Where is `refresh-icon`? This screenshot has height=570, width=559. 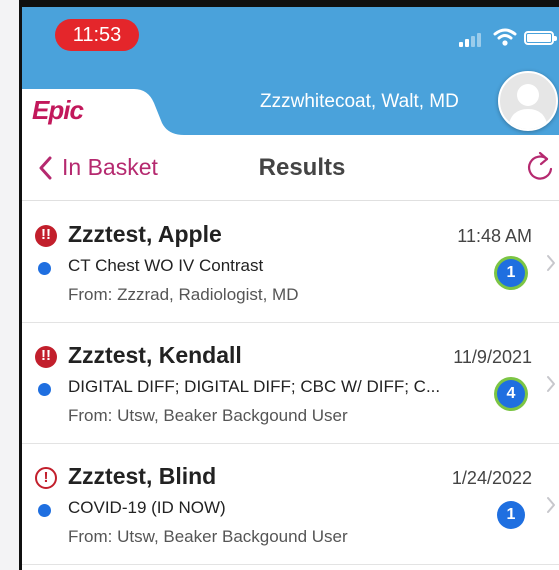
refresh-icon is located at coordinates (540, 167).